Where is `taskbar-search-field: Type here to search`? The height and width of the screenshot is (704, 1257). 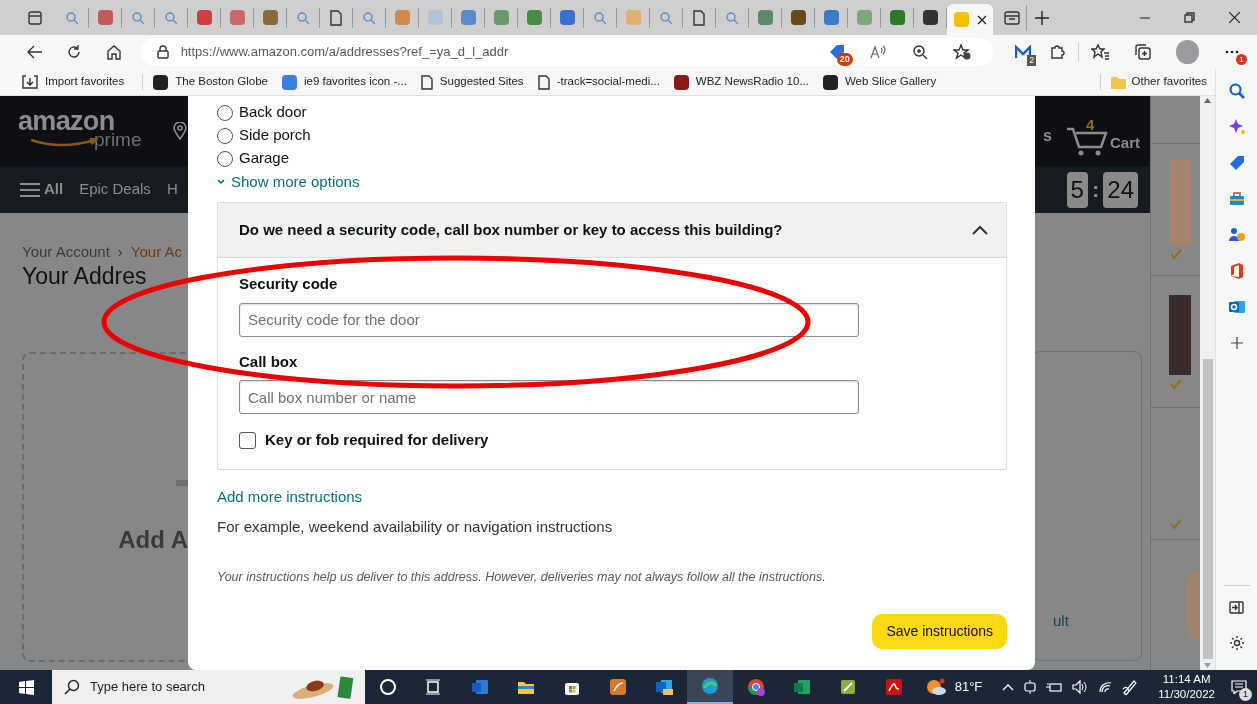 taskbar-search-field: Type here to search is located at coordinates (208, 687).